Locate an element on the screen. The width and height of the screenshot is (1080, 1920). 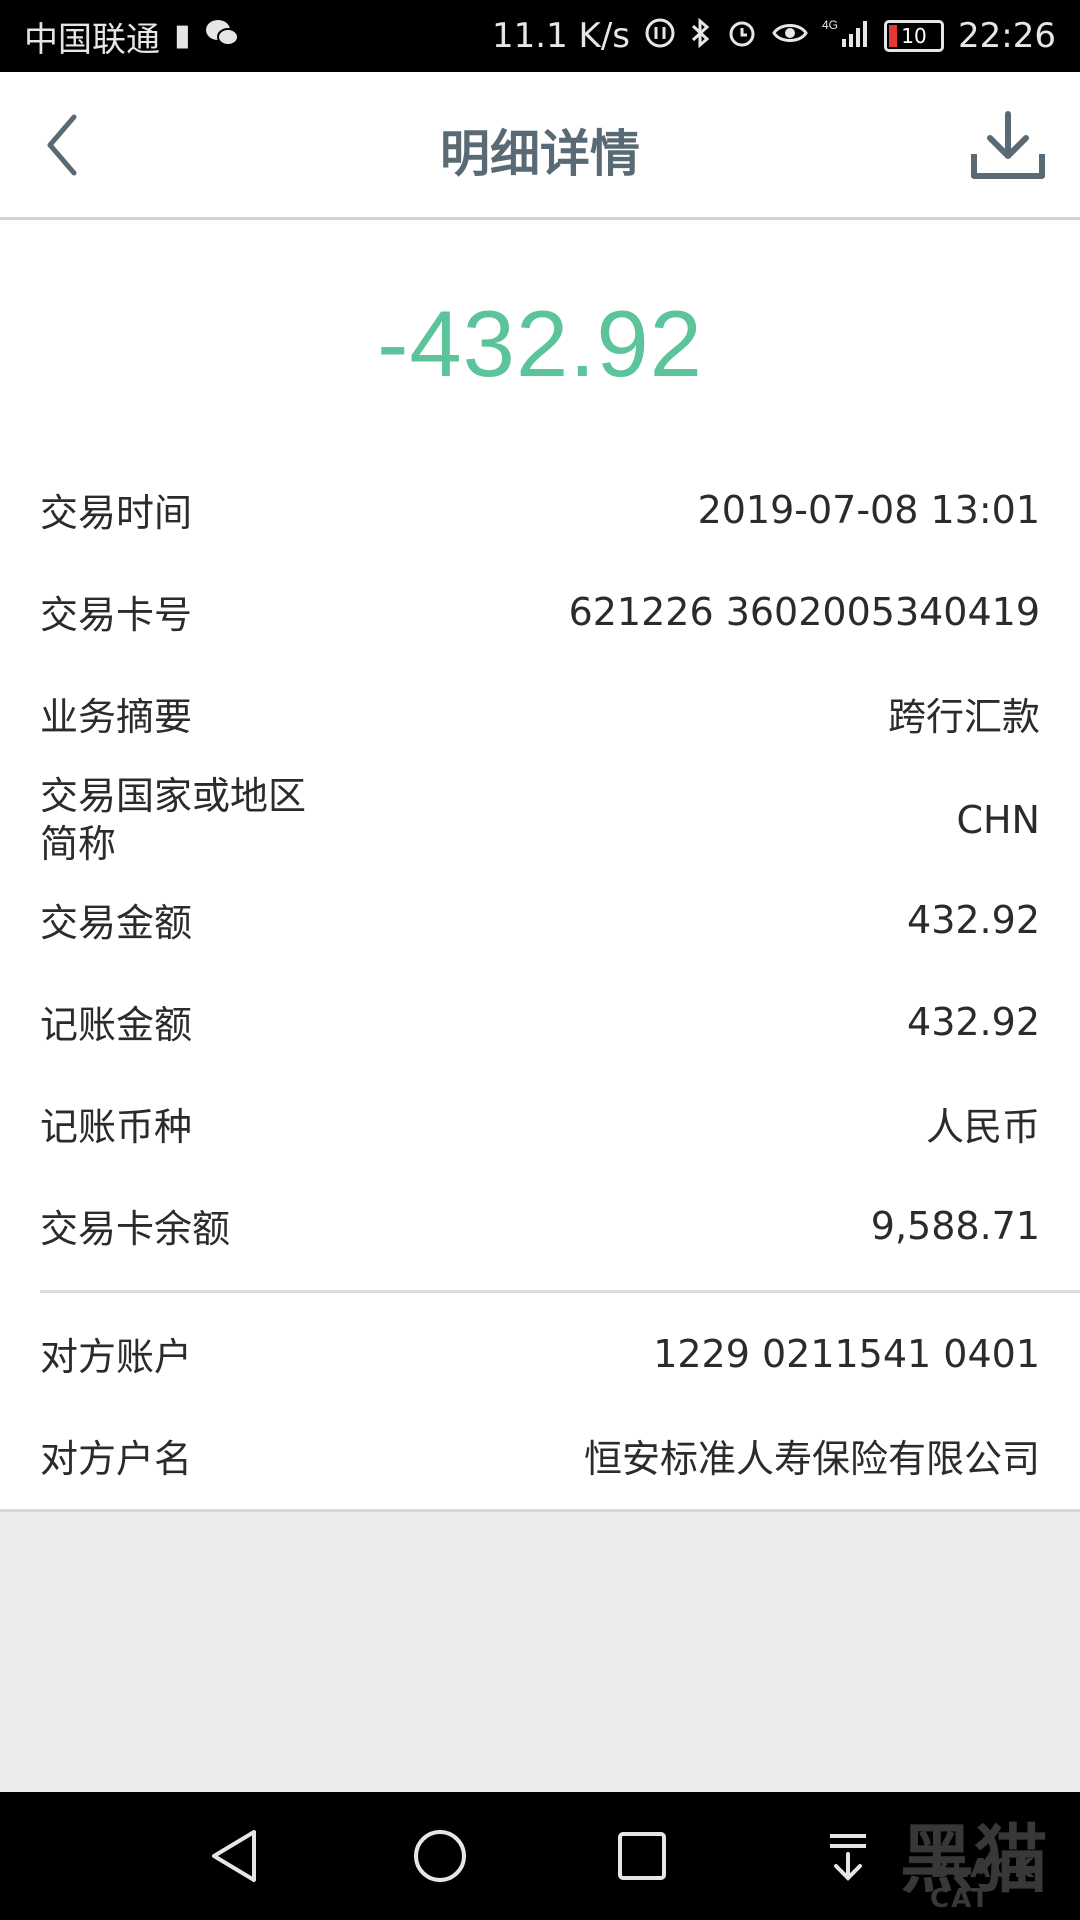
detail-label: 业务摘要 is located at coordinates (116, 717).